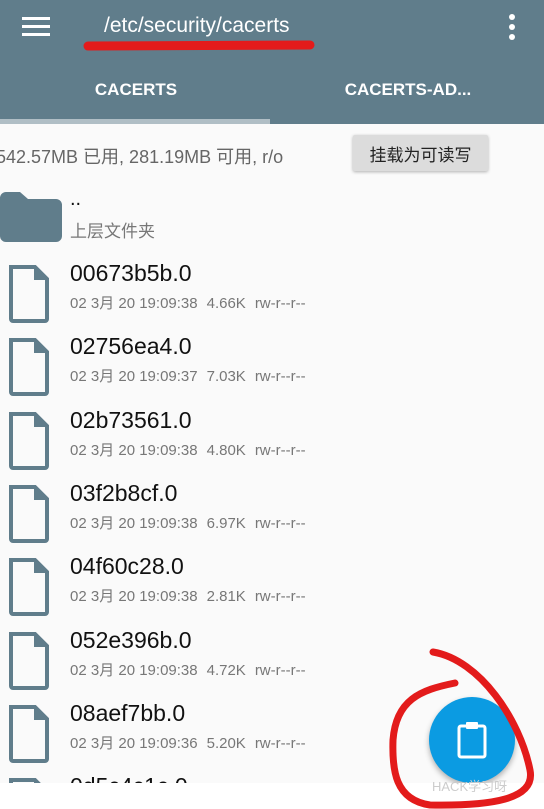 This screenshot has width=544, height=809. Describe the element at coordinates (226, 450) in the screenshot. I see `file-size: 4.80K` at that location.